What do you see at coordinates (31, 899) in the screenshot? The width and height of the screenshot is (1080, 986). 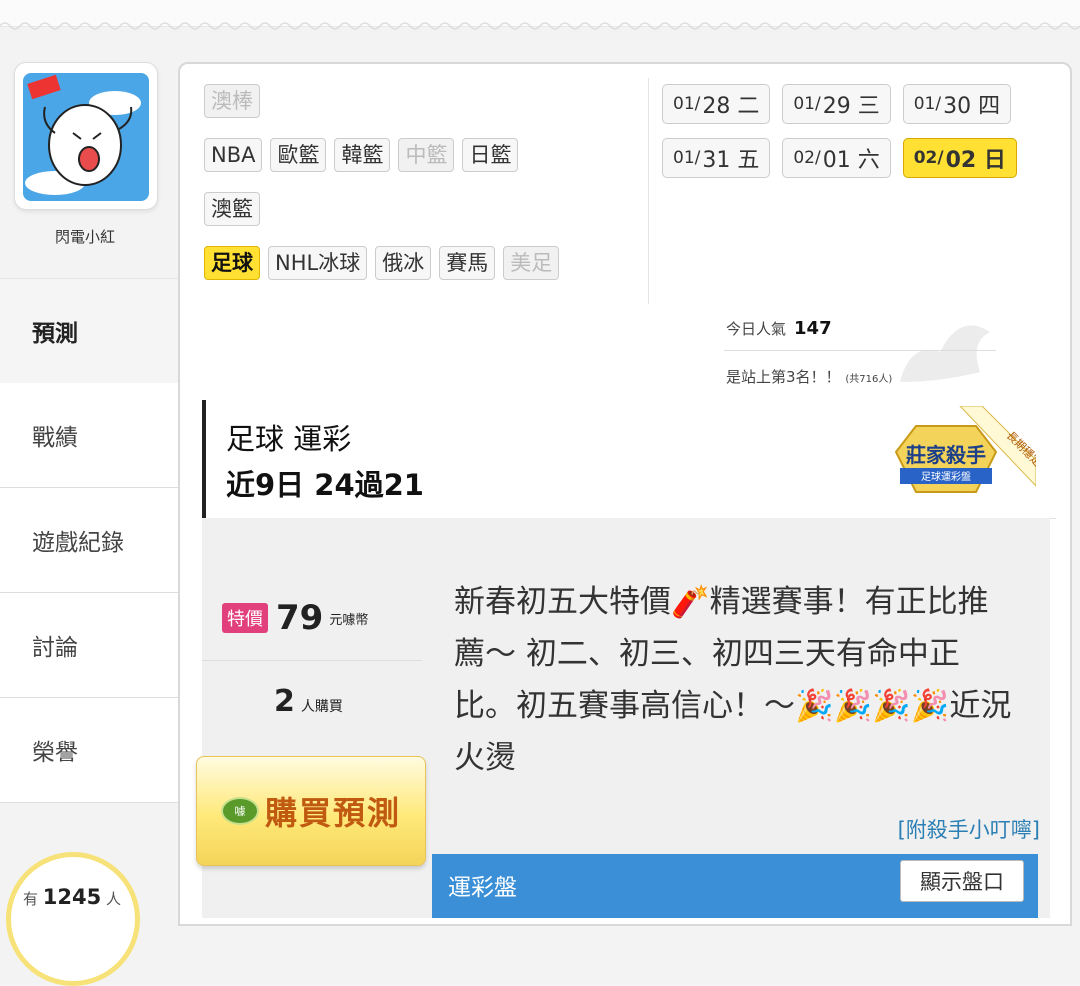 I see `counter-prefix: 有` at bounding box center [31, 899].